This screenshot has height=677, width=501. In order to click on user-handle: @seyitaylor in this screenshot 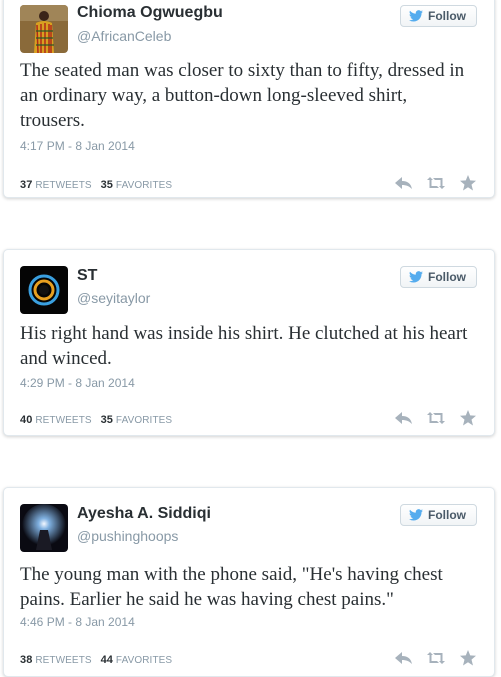, I will do `click(113, 298)`.